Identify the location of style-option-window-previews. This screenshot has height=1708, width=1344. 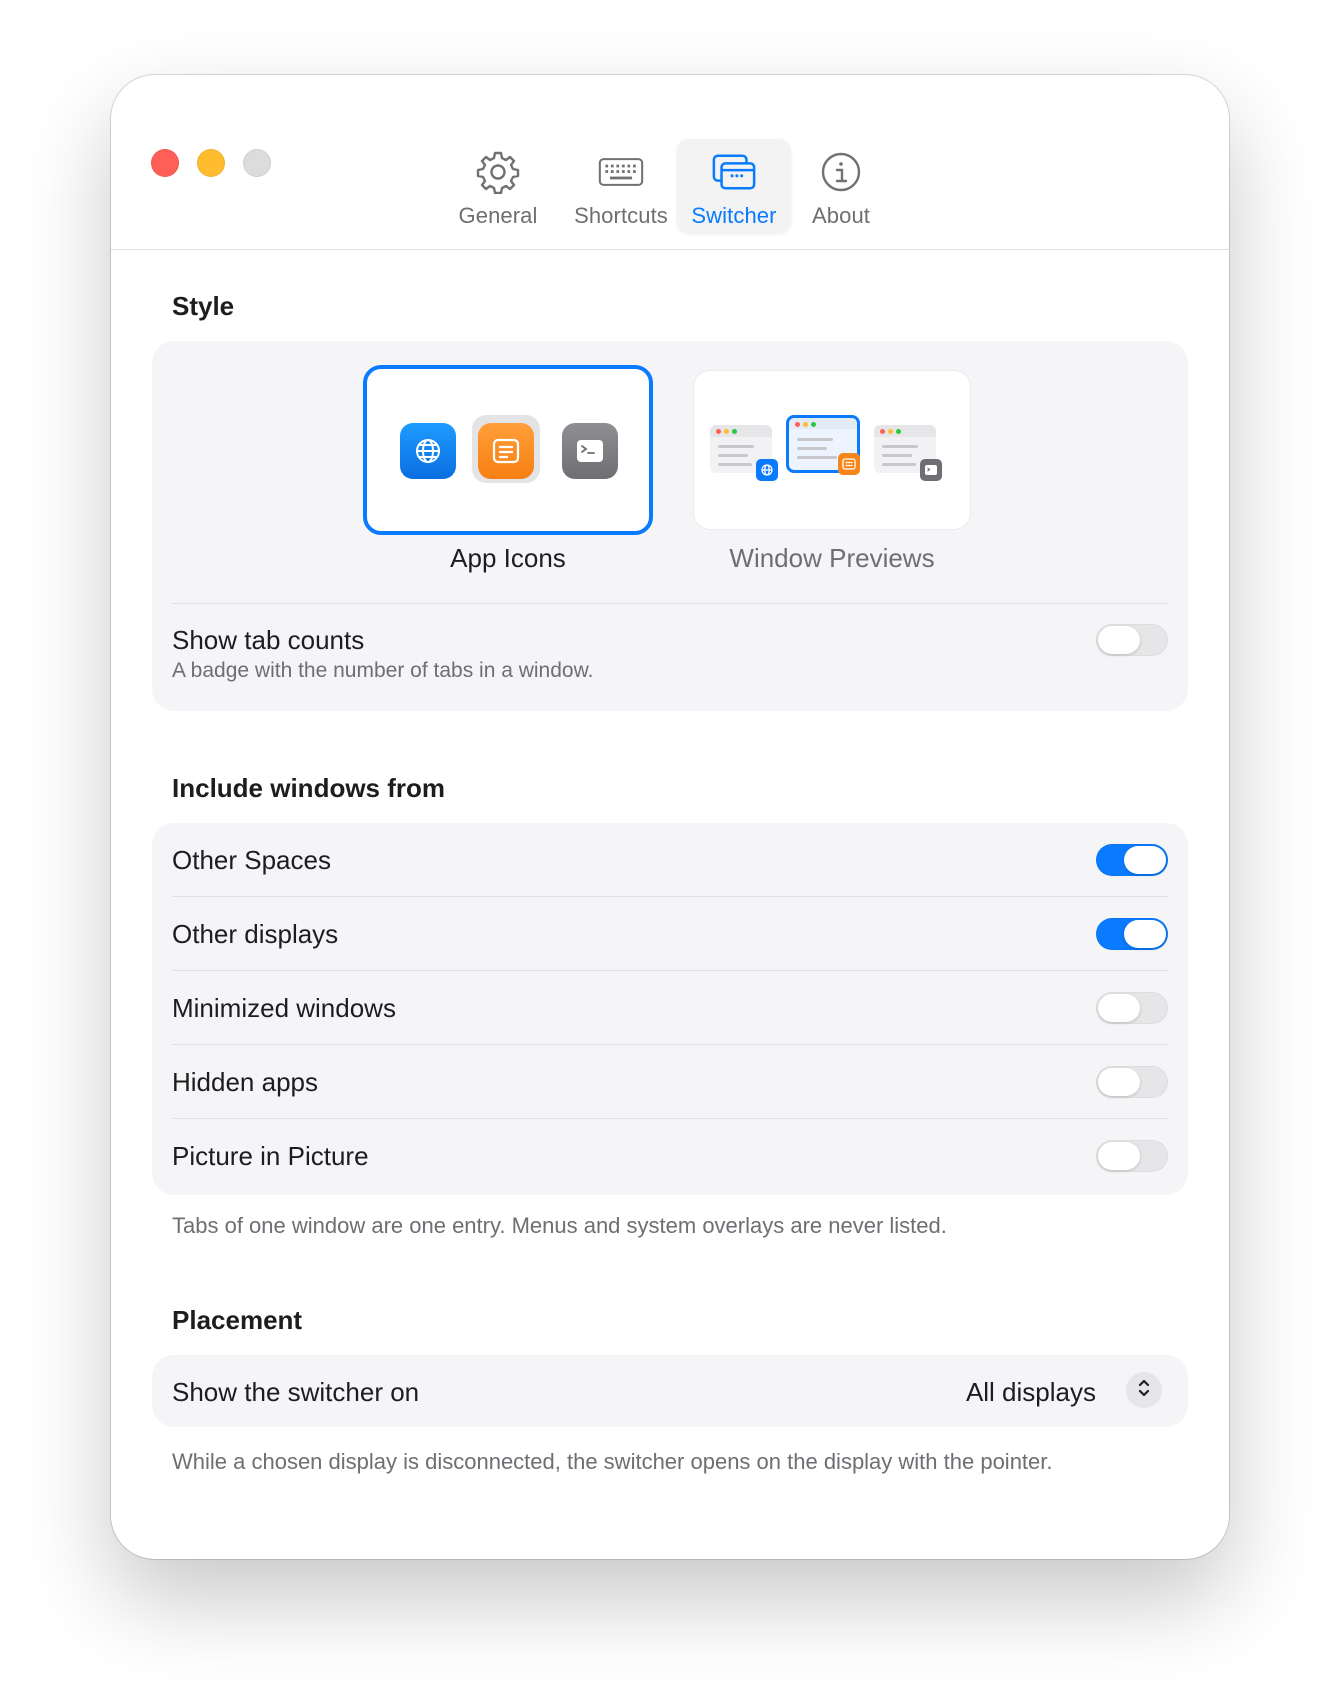
(832, 450).